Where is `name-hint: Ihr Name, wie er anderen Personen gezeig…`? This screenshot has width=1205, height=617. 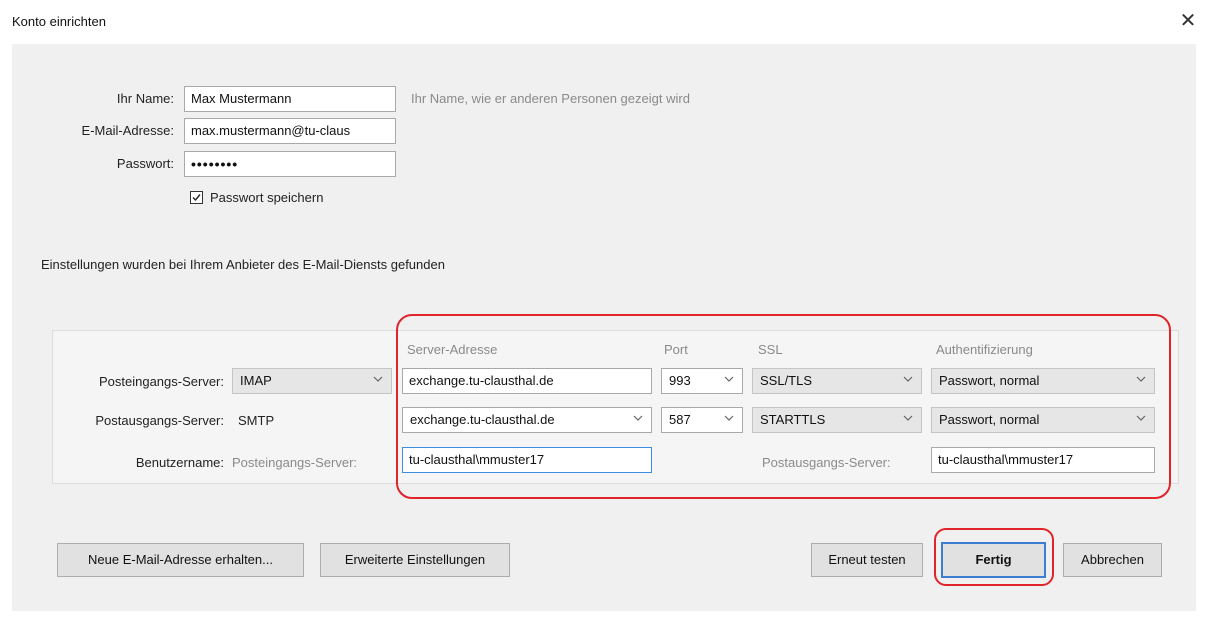 name-hint: Ihr Name, wie er anderen Personen gezeig… is located at coordinates (550, 98).